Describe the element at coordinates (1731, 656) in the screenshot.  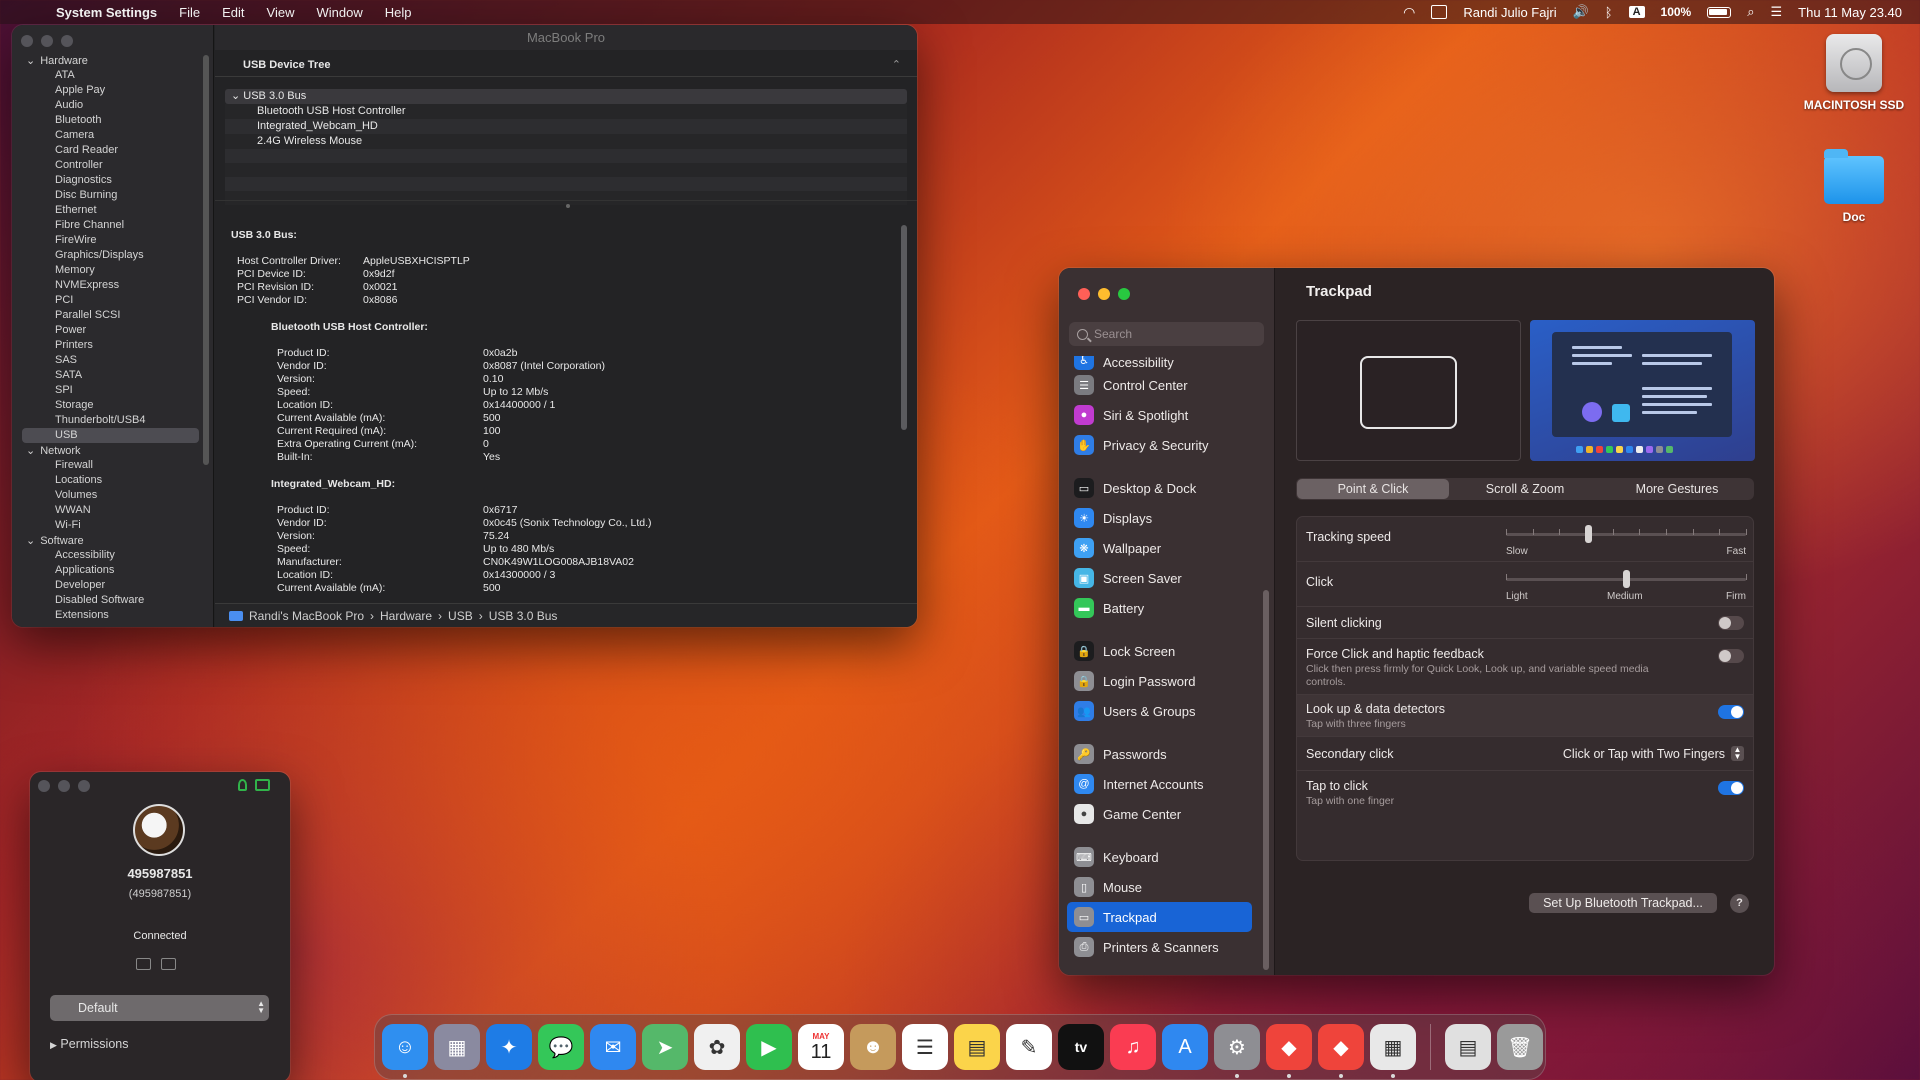
I see `force-click-toggle` at that location.